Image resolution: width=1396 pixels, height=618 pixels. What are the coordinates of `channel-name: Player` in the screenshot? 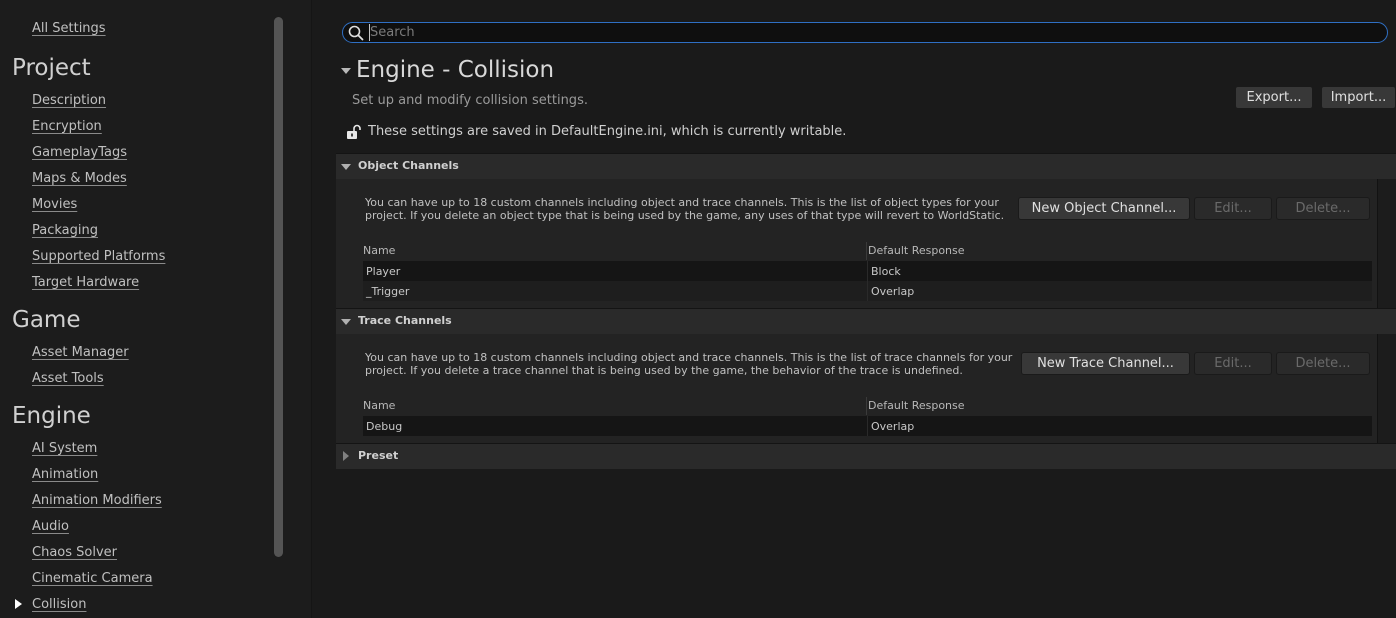 It's located at (383, 271).